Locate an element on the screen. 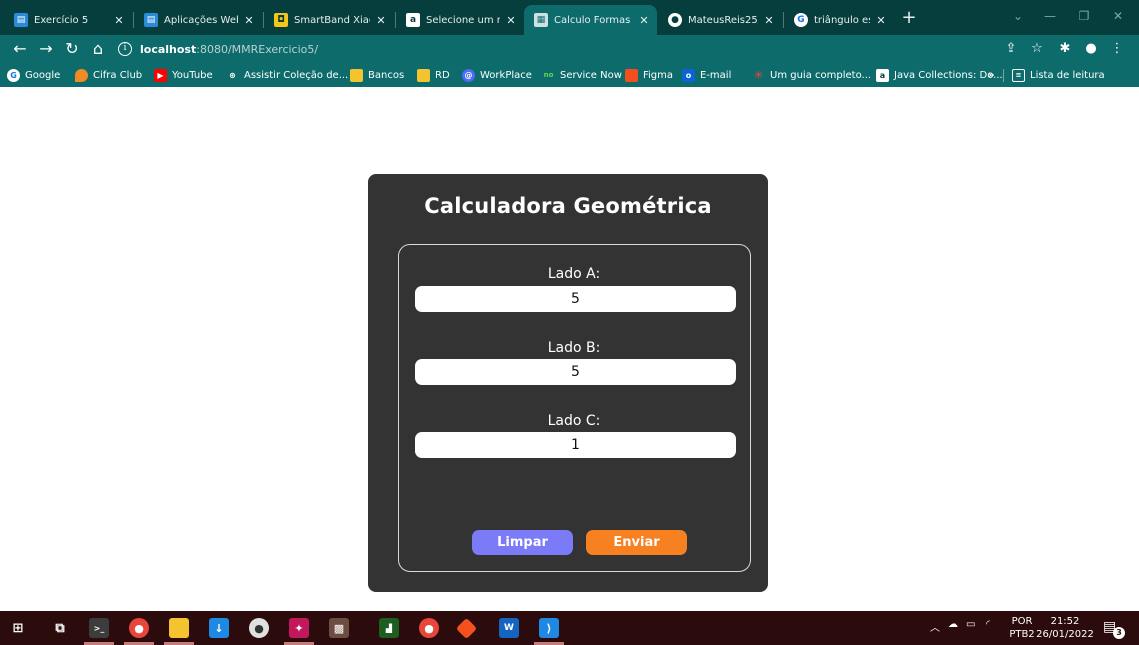 The image size is (1139, 645). profile-avatar-icon: ● is located at coordinates (1091, 49).